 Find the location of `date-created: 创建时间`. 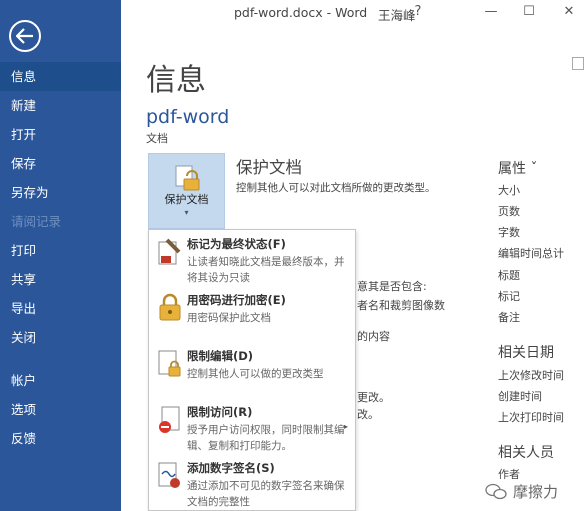

date-created: 创建时间 is located at coordinates (520, 396).